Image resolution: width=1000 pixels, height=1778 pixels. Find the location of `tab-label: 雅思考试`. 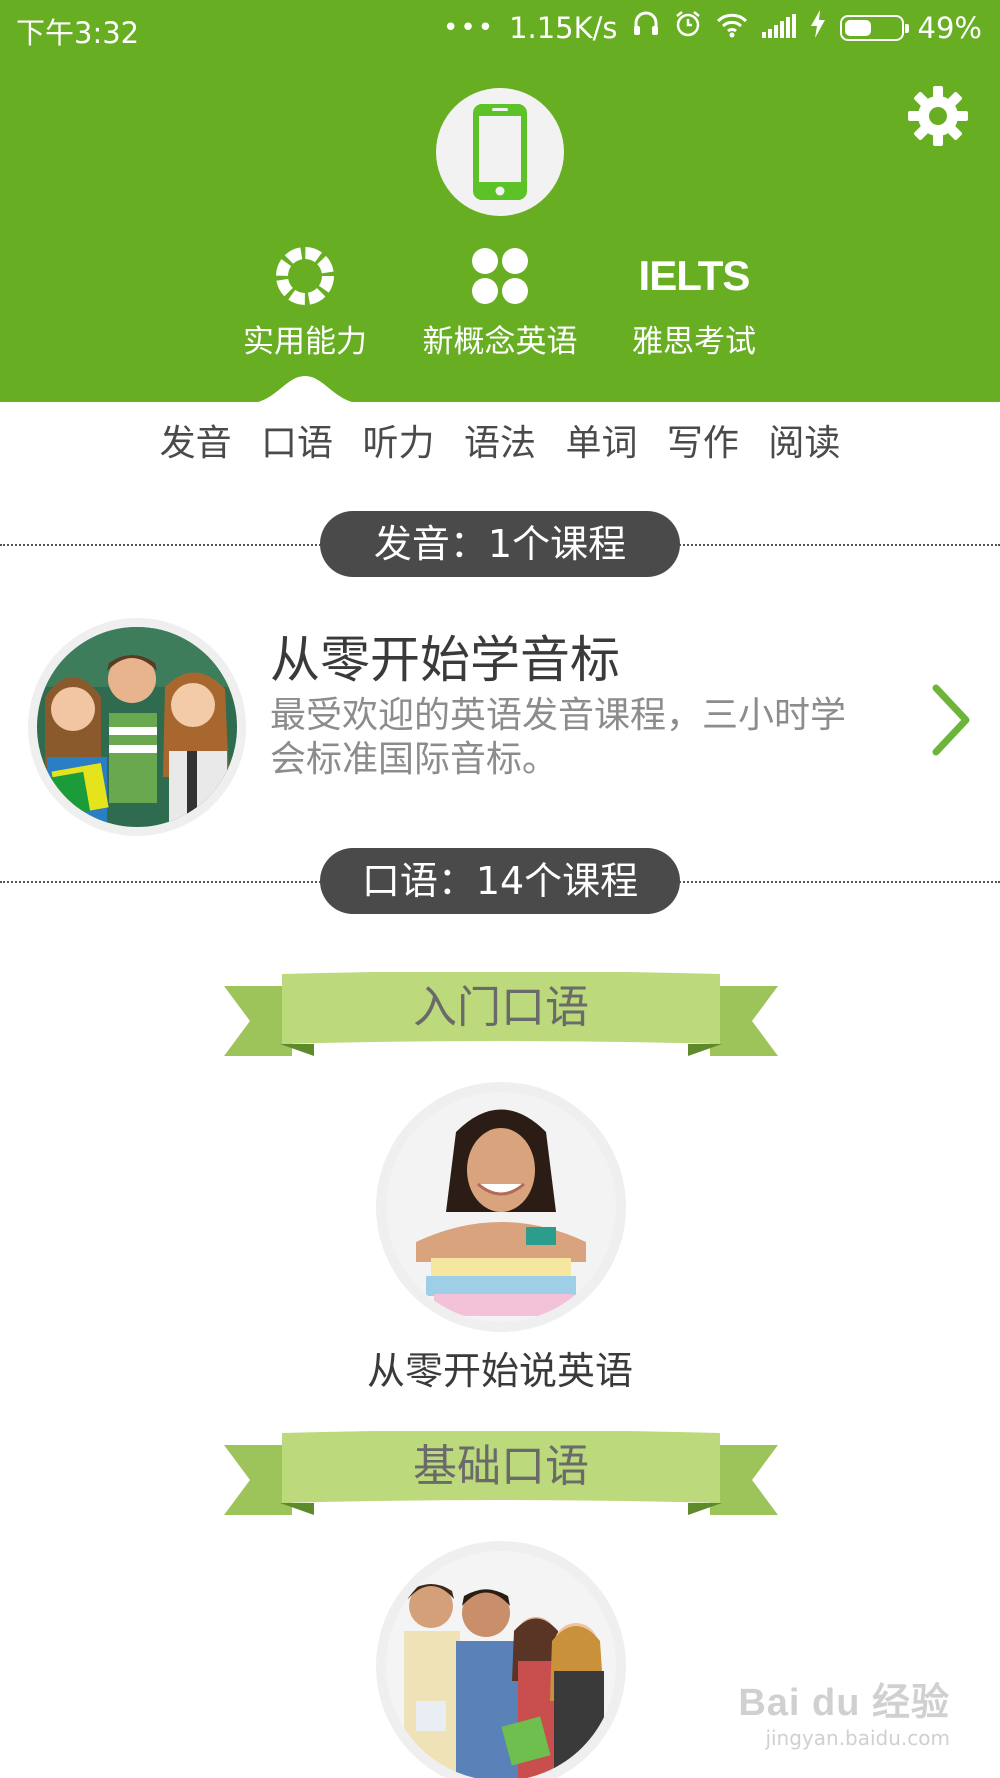

tab-label: 雅思考试 is located at coordinates (694, 342).